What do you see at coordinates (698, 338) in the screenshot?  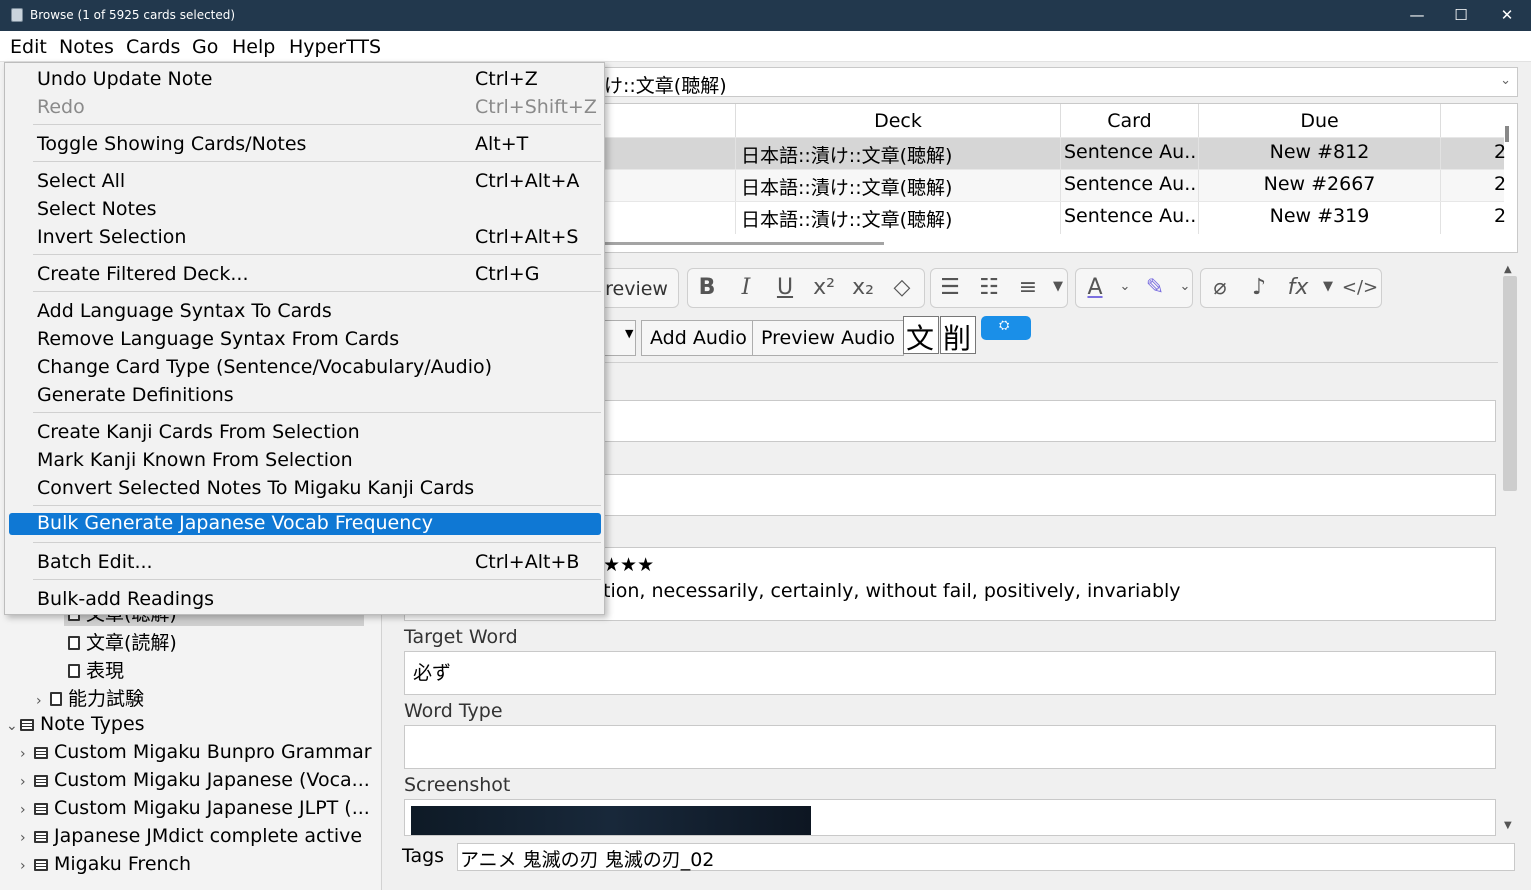 I see `add-audio-button: Add Audio` at bounding box center [698, 338].